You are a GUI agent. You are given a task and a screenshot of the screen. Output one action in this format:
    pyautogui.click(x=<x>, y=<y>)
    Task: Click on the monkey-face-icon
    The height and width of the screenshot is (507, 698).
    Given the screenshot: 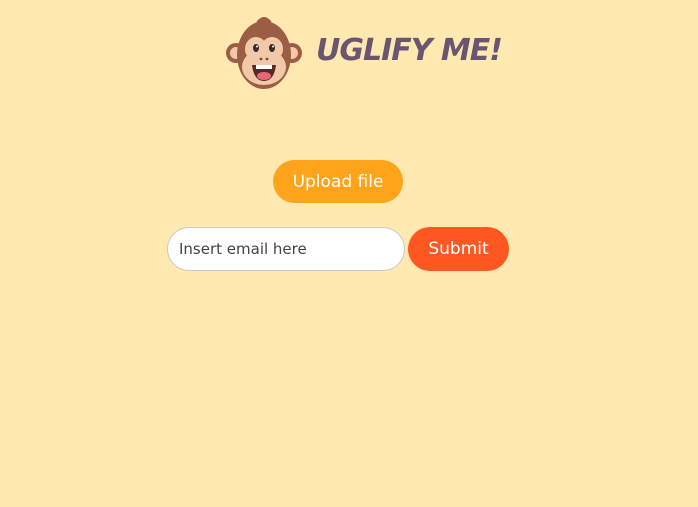 What is the action you would take?
    pyautogui.click(x=264, y=53)
    